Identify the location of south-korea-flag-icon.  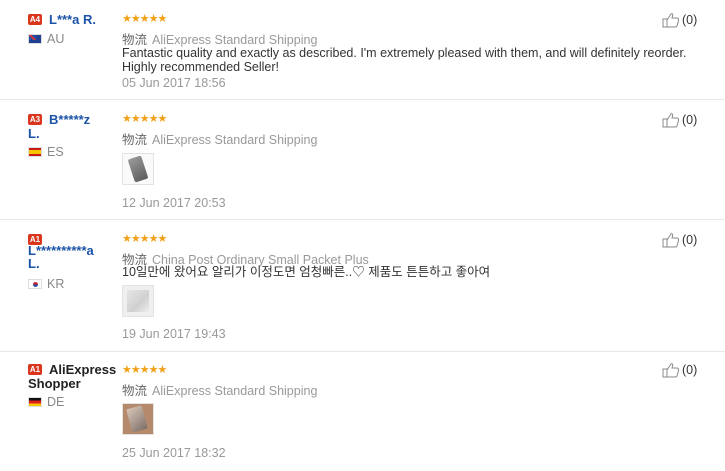
(35, 284).